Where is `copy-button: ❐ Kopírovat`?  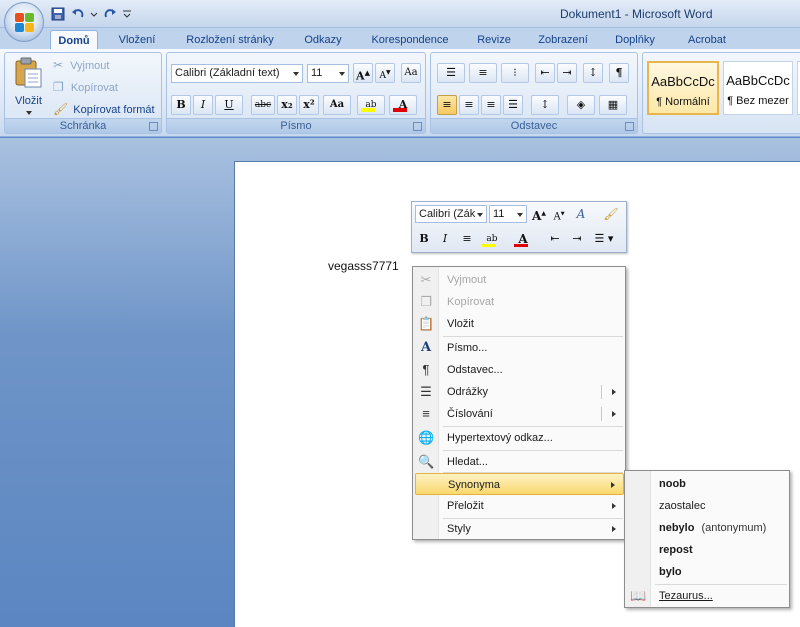
copy-button: ❐ Kopírovat is located at coordinates (85, 87).